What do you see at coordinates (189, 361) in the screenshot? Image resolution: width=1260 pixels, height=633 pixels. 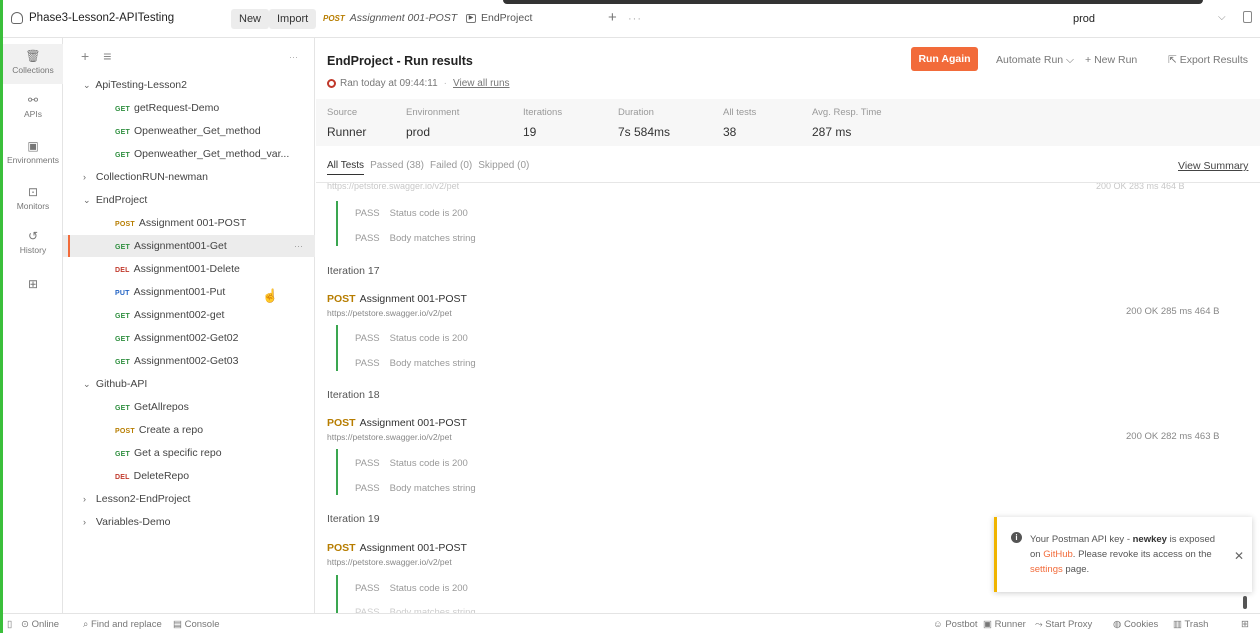 I see `sidebar-request: GET Assignment002-Get03` at bounding box center [189, 361].